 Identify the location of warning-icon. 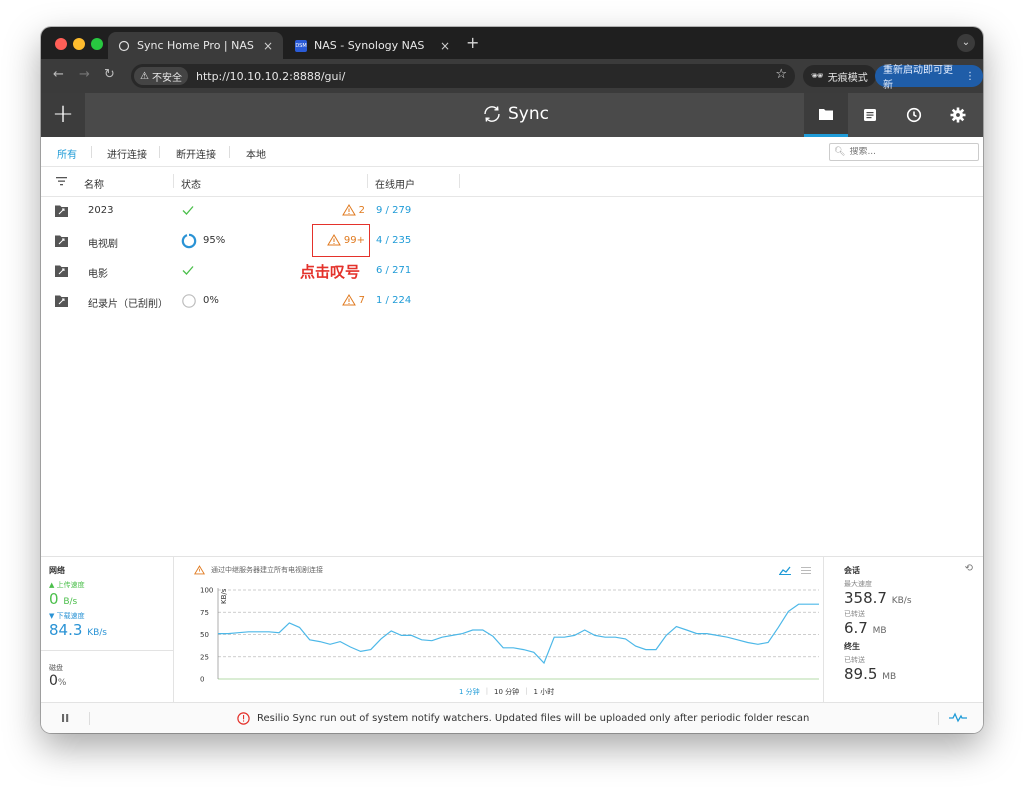
(348, 210).